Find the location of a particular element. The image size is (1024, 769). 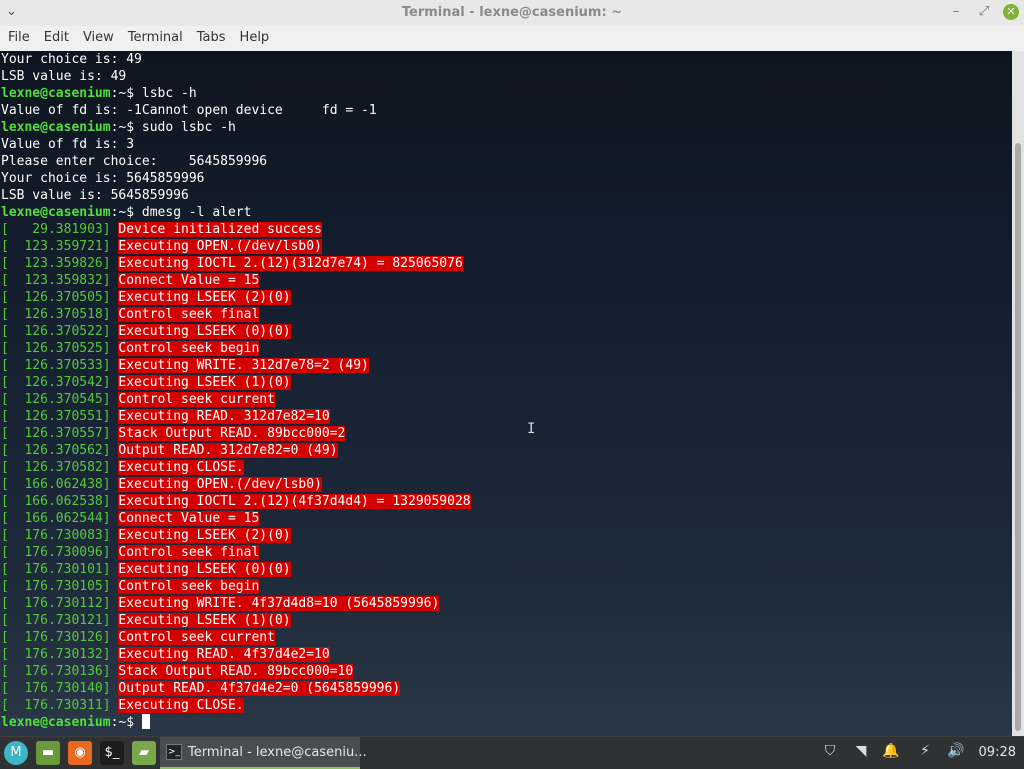

maximize-icon: ⤢ is located at coordinates (984, 11).